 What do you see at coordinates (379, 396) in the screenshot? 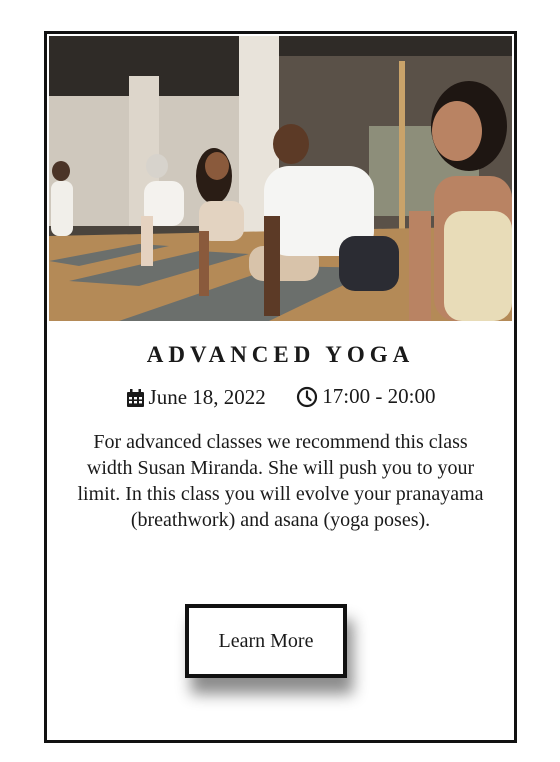
I see `time-text: 17:00 - 20:00` at bounding box center [379, 396].